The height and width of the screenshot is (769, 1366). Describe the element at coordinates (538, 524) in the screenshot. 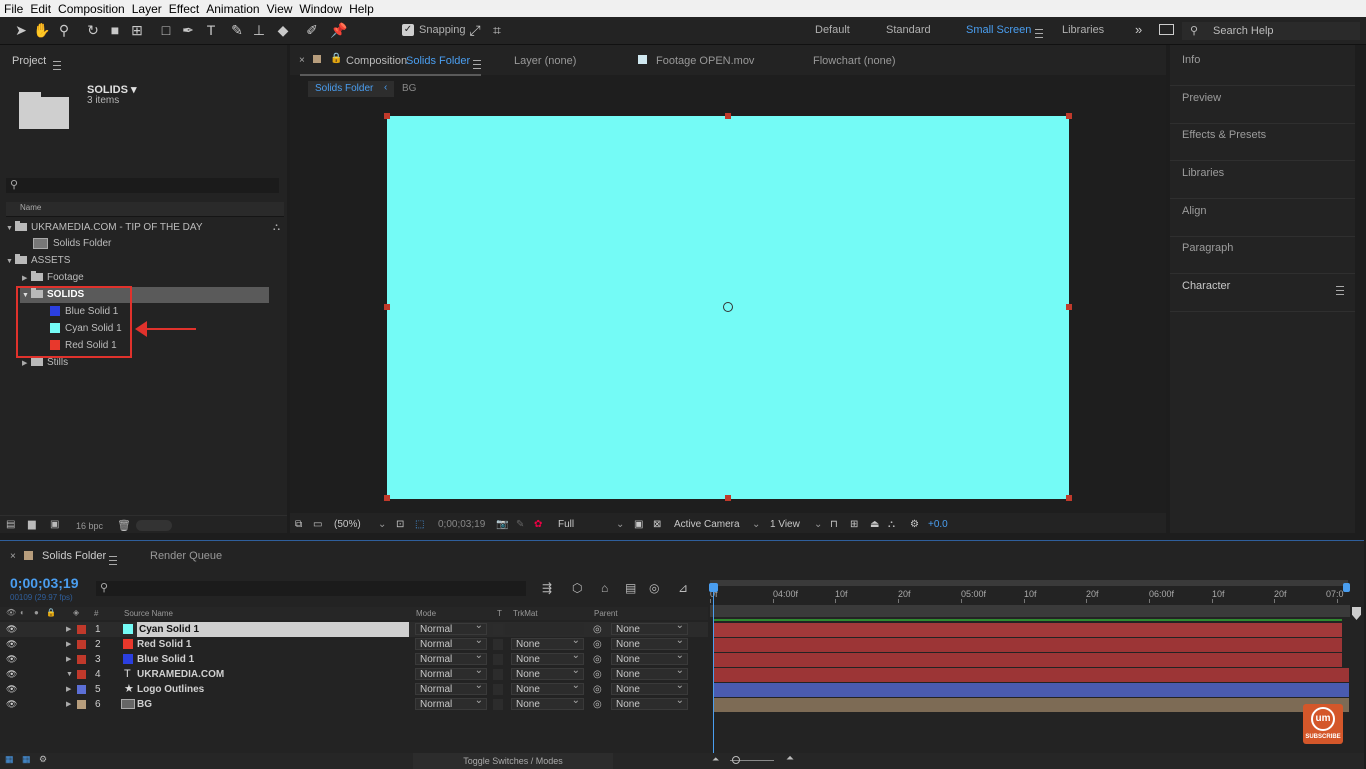

I see `channel-icon: ✿` at that location.